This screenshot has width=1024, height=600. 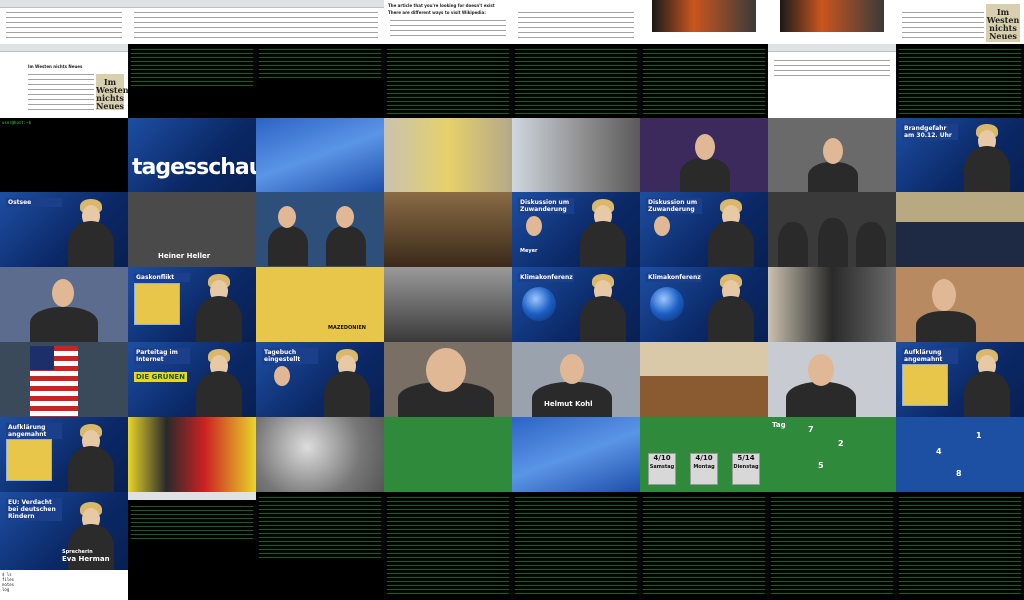 What do you see at coordinates (320, 454) in the screenshot?
I see `tv-thumbnail-satellite-clouds` at bounding box center [320, 454].